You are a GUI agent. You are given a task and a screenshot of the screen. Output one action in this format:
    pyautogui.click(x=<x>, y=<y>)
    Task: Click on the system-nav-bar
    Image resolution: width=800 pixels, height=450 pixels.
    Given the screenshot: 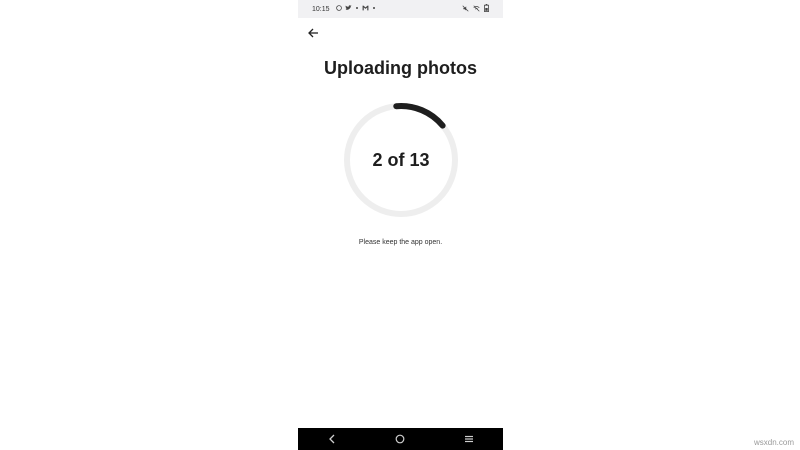 What is the action you would take?
    pyautogui.click(x=400, y=439)
    